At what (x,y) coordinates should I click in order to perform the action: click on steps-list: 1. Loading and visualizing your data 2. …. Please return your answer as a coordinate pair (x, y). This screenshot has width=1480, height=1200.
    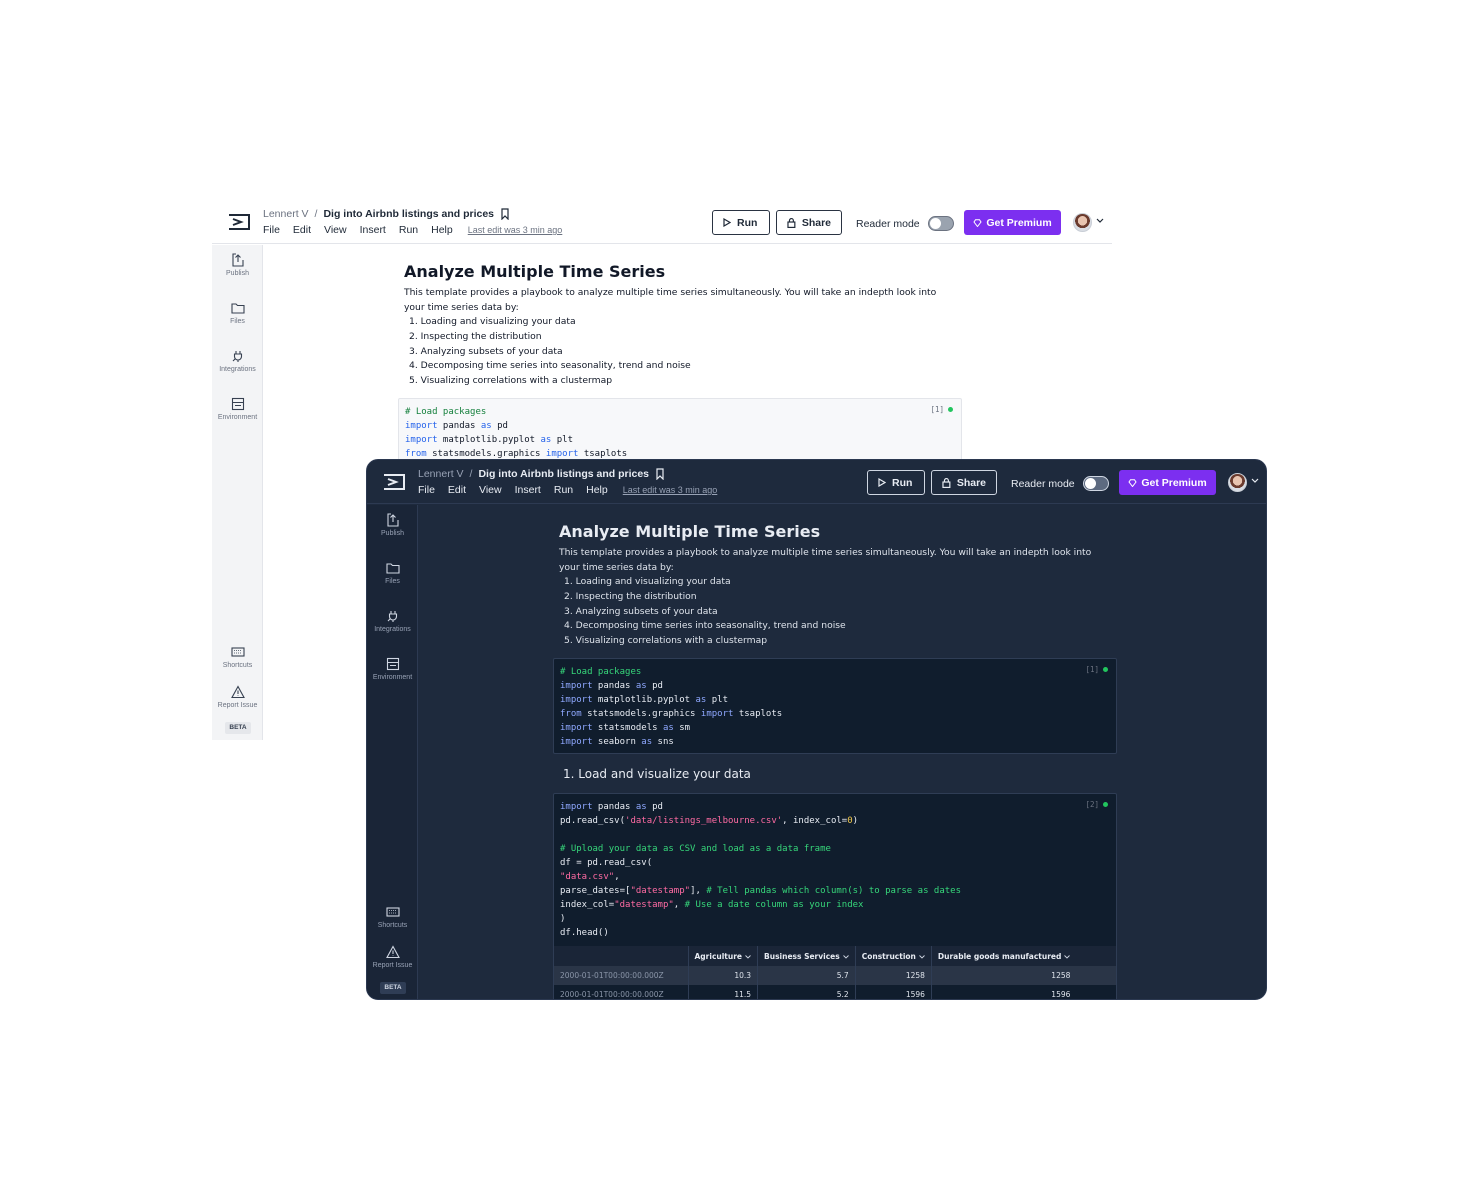
    Looking at the image, I should click on (686, 352).